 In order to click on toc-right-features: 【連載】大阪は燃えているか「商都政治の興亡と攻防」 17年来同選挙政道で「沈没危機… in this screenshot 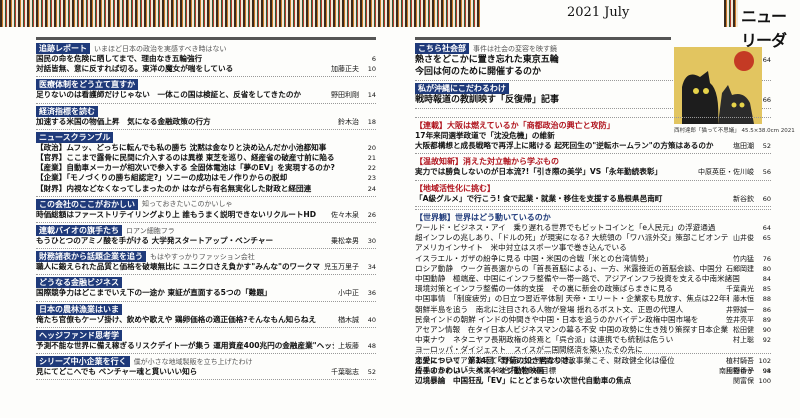, I will do `click(593, 162)`.